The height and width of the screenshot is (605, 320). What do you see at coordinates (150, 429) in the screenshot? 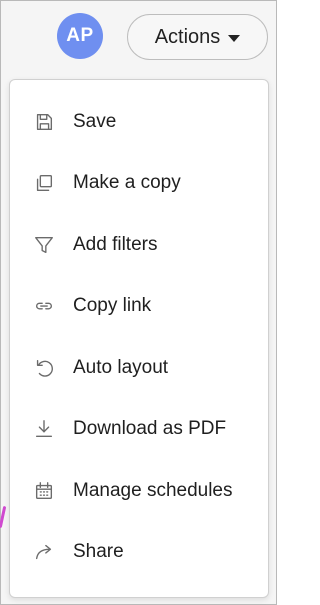
I see `menu-item-label: Download as PDF` at bounding box center [150, 429].